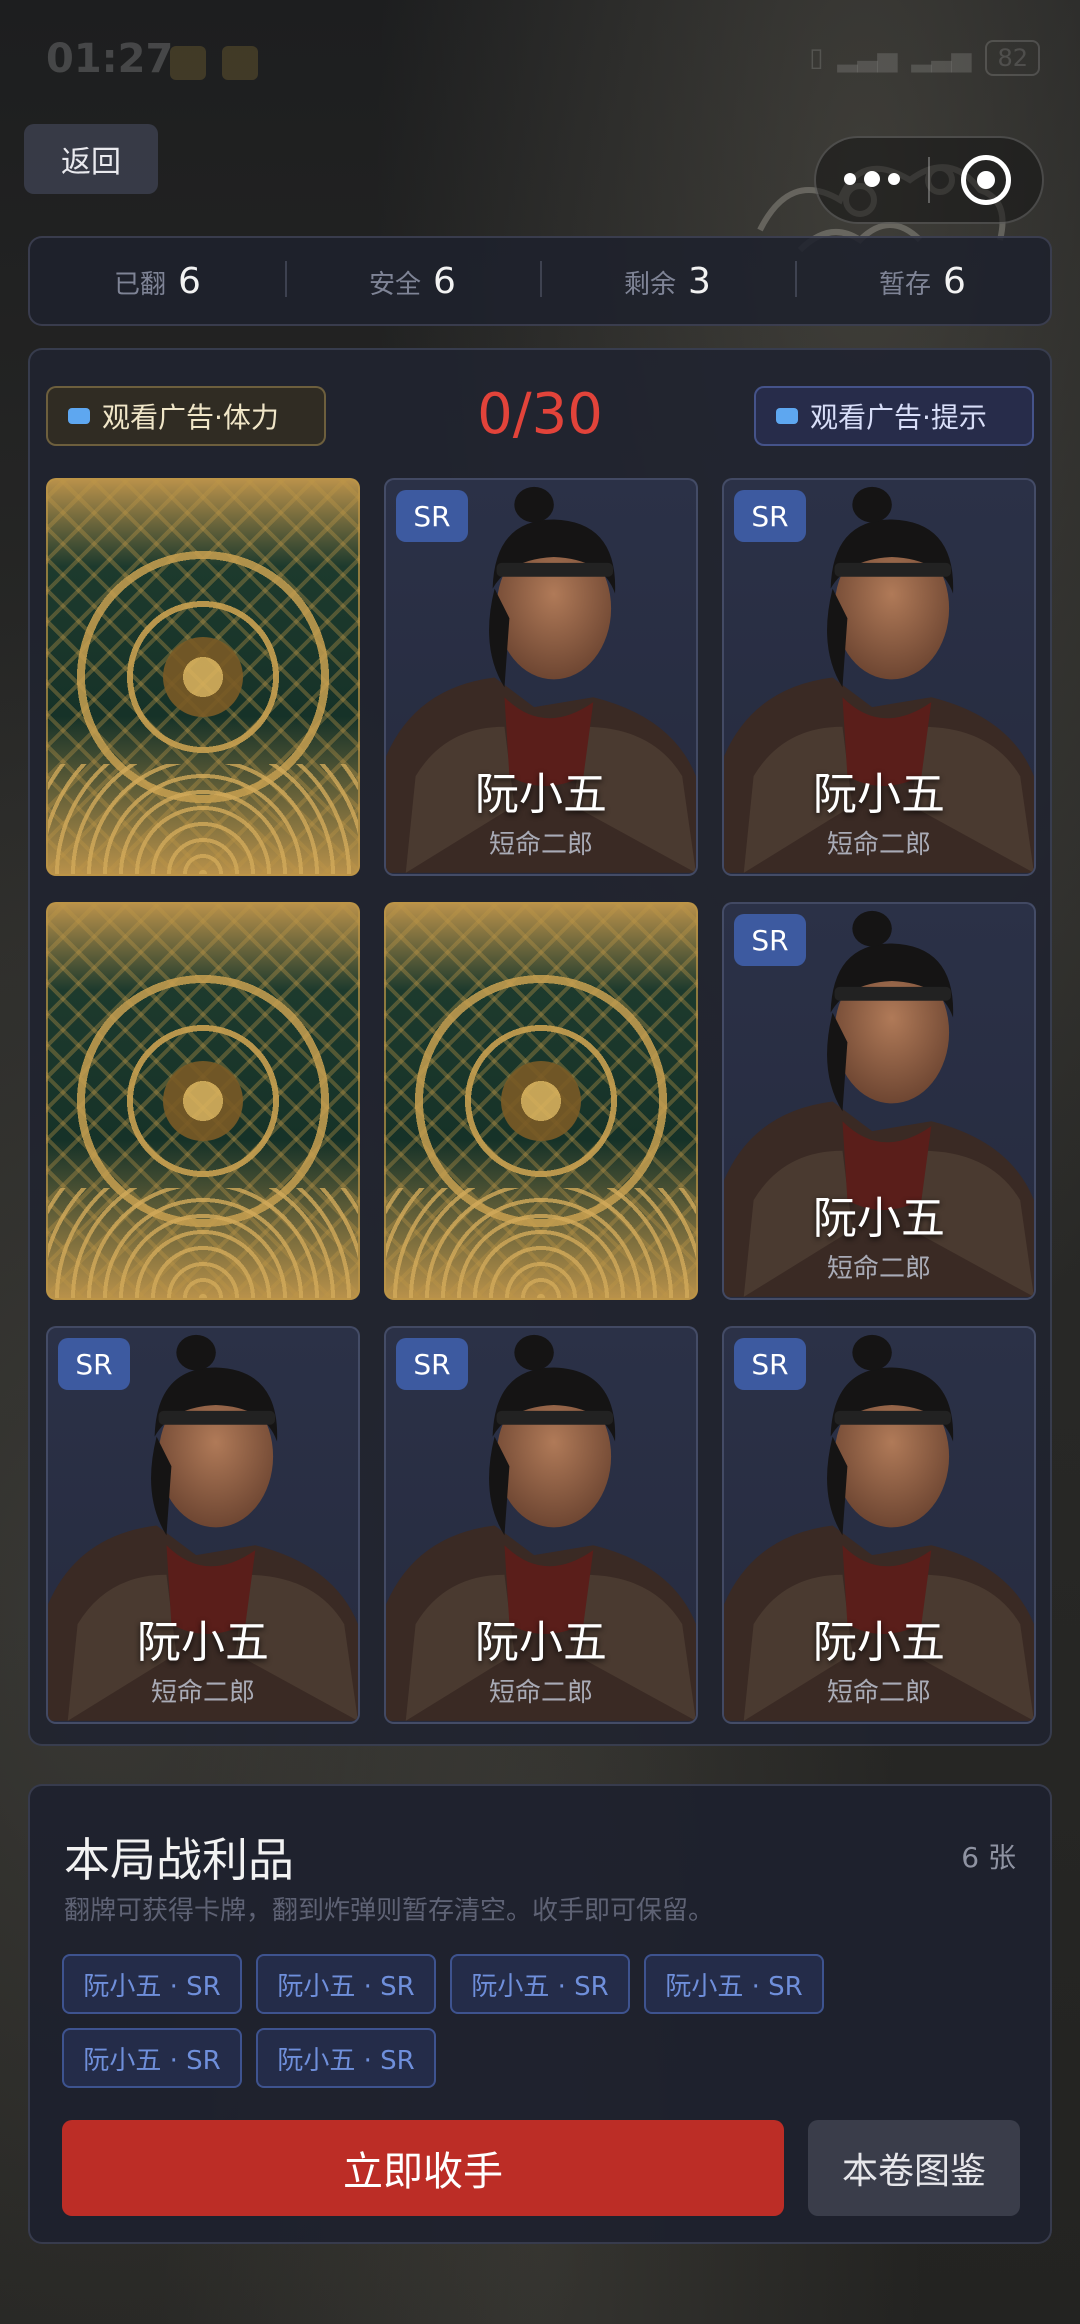 This screenshot has width=1080, height=2324. Describe the element at coordinates (650, 284) in the screenshot. I see `stat-label: 剩余` at that location.